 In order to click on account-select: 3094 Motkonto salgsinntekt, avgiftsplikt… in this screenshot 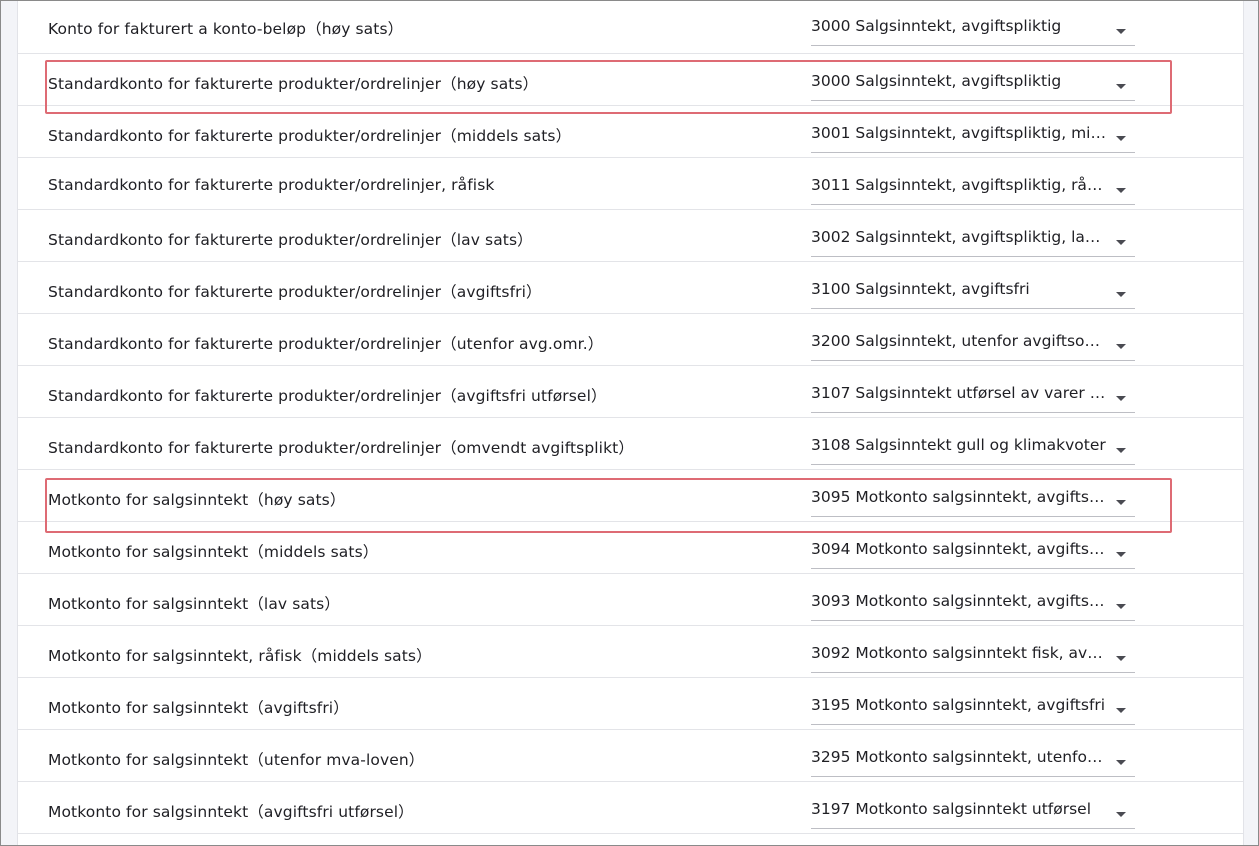, I will do `click(973, 554)`.